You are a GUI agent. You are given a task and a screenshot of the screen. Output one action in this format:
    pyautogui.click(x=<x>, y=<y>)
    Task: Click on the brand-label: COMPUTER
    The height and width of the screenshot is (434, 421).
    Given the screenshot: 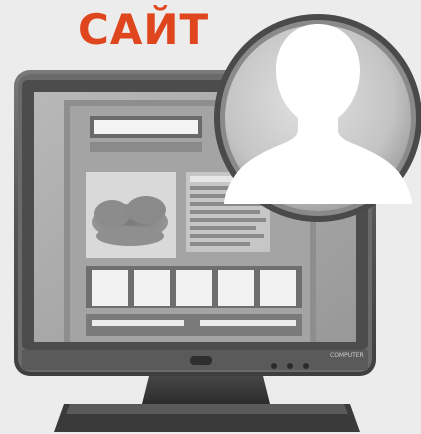 What is the action you would take?
    pyautogui.click(x=347, y=355)
    